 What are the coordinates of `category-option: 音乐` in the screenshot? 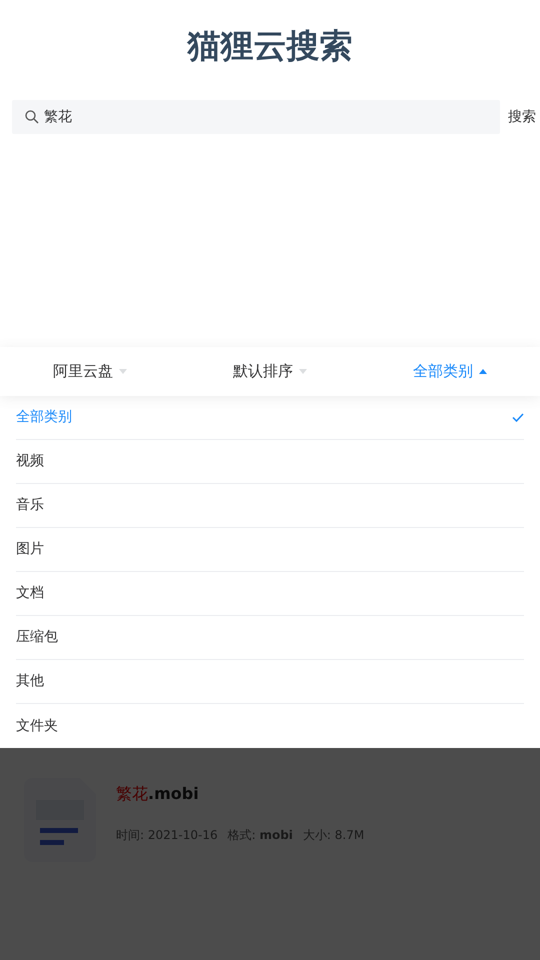 It's located at (270, 506).